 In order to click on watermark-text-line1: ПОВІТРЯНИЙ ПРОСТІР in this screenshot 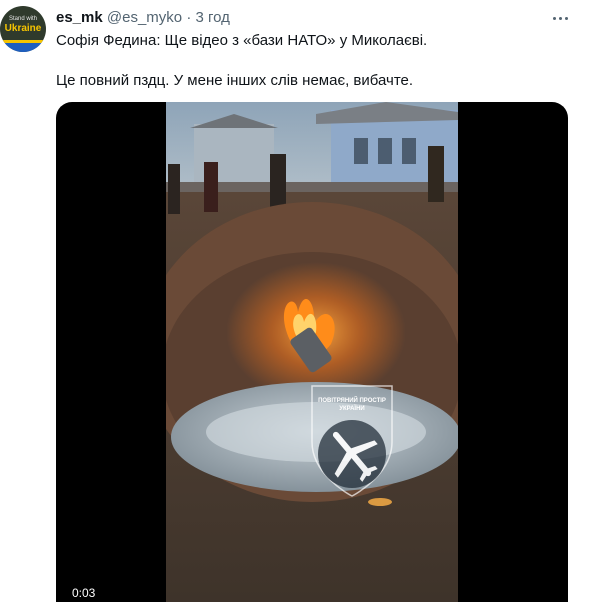, I will do `click(352, 400)`.